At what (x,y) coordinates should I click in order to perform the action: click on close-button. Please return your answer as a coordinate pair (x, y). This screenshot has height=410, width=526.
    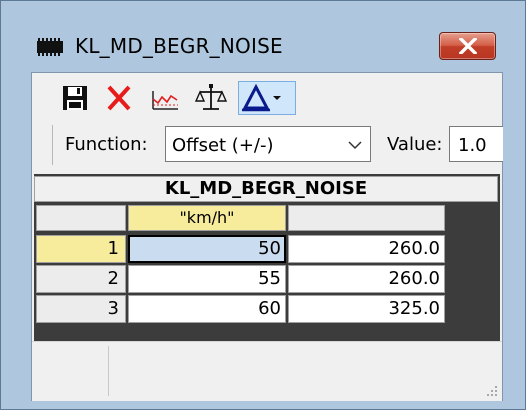
    Looking at the image, I should click on (467, 46).